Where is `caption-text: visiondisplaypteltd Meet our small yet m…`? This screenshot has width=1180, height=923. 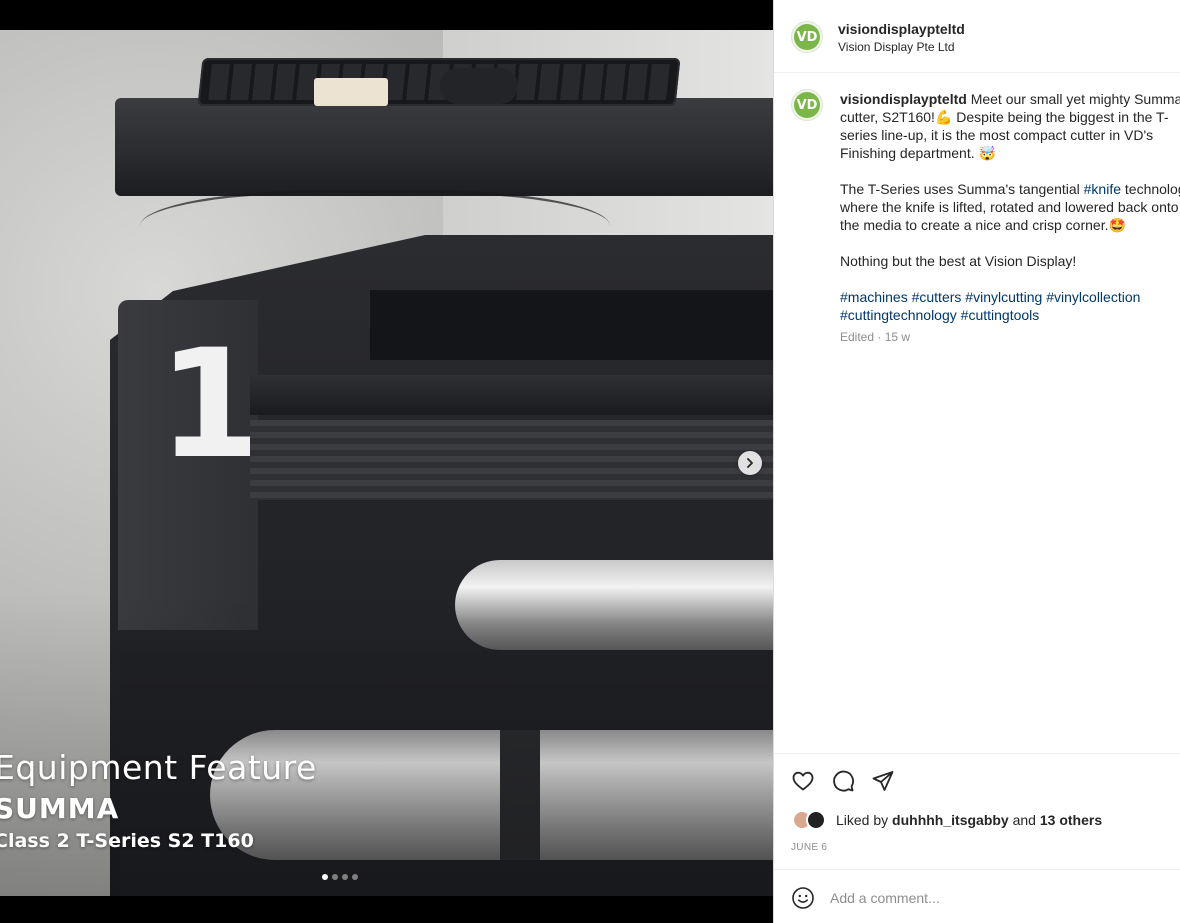
caption-text: visiondisplaypteltd Meet our small yet m… is located at coordinates (1010, 207).